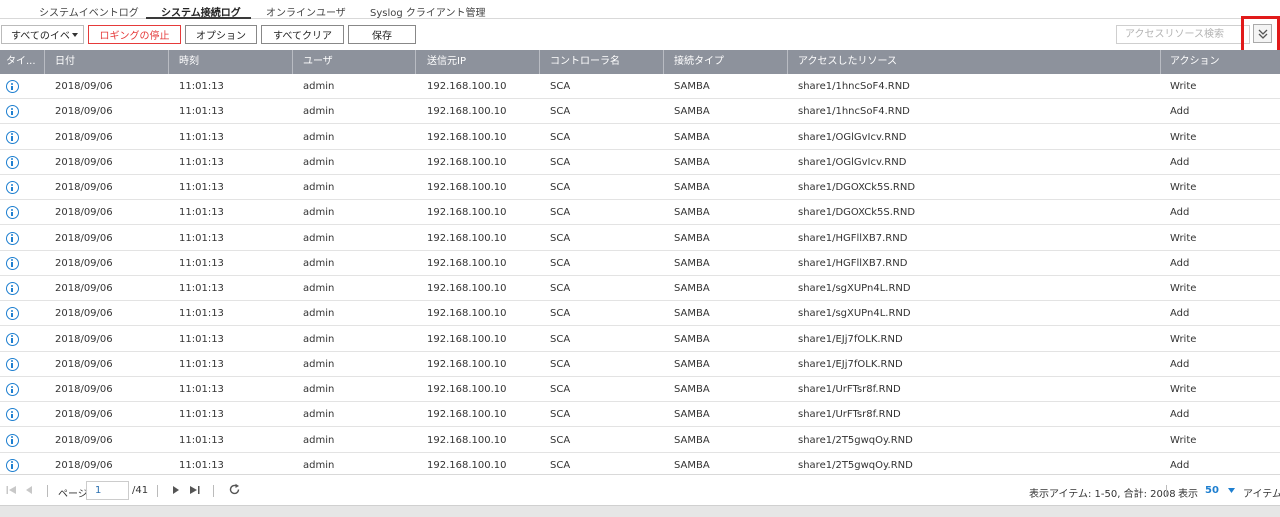 The width and height of the screenshot is (1280, 517). I want to click on column-header-time: 時刻, so click(189, 62).